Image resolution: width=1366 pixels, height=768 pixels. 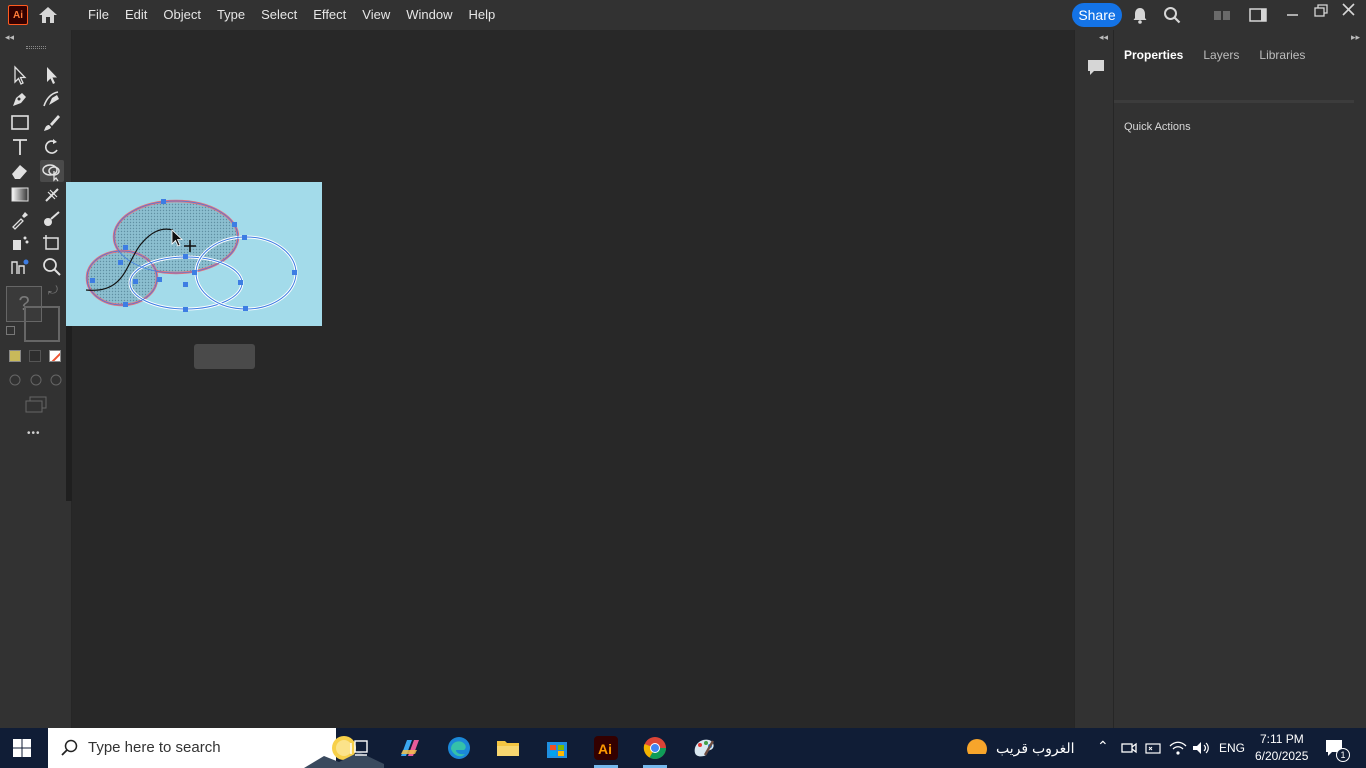 What do you see at coordinates (1178, 750) in the screenshot?
I see `wifi-icon` at bounding box center [1178, 750].